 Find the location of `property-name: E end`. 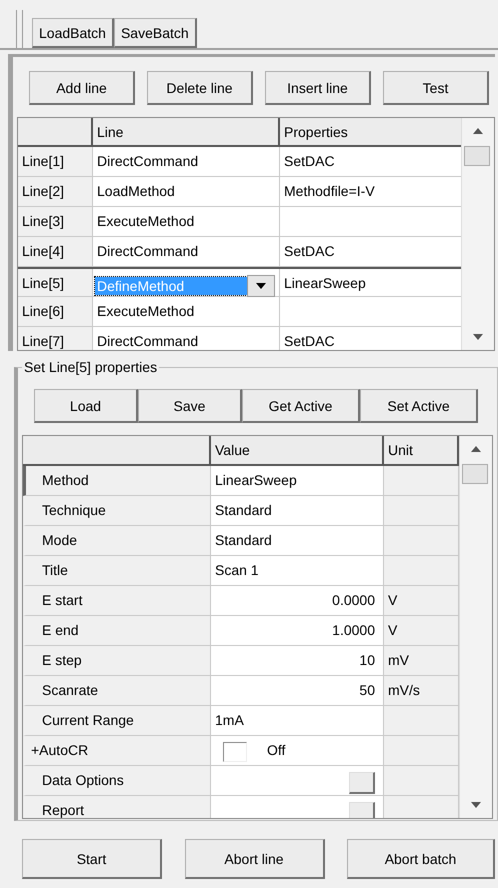

property-name: E end is located at coordinates (117, 631).